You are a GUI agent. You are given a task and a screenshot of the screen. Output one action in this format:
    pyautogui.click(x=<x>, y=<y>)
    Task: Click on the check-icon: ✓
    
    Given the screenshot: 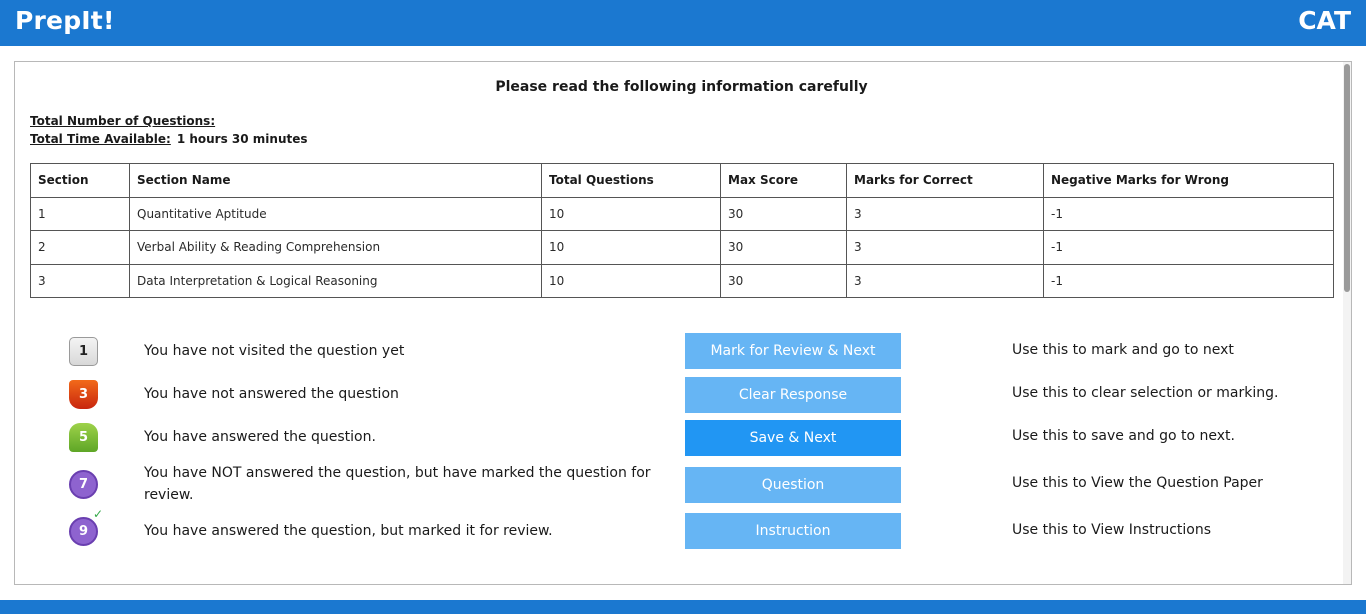 What is the action you would take?
    pyautogui.click(x=98, y=514)
    